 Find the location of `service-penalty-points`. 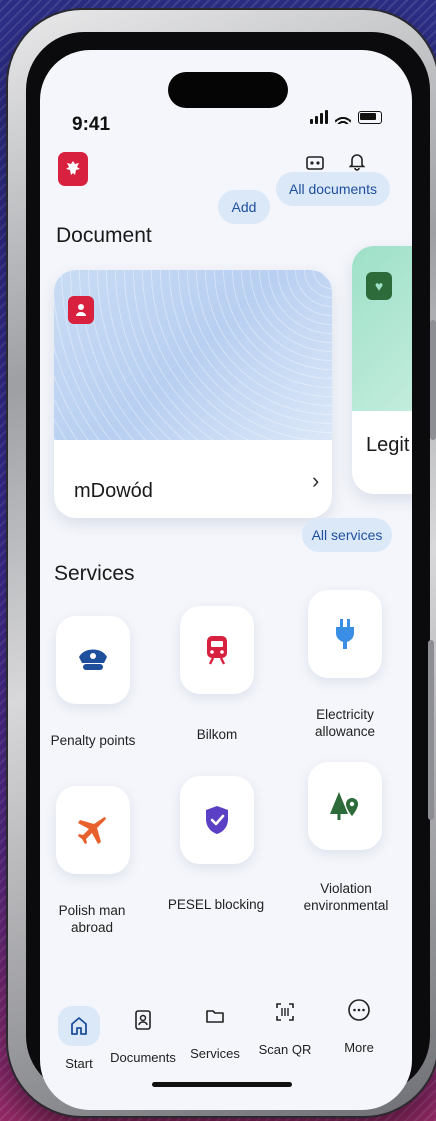

service-penalty-points is located at coordinates (93, 660).